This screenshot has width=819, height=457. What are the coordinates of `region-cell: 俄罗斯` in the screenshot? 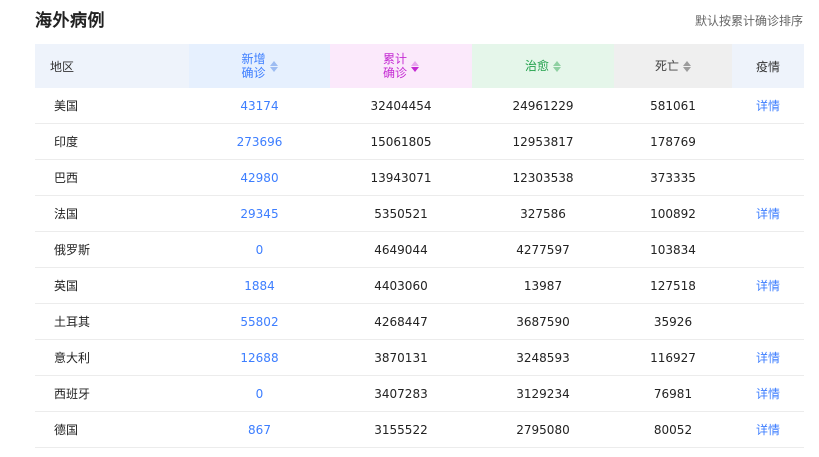 It's located at (112, 249).